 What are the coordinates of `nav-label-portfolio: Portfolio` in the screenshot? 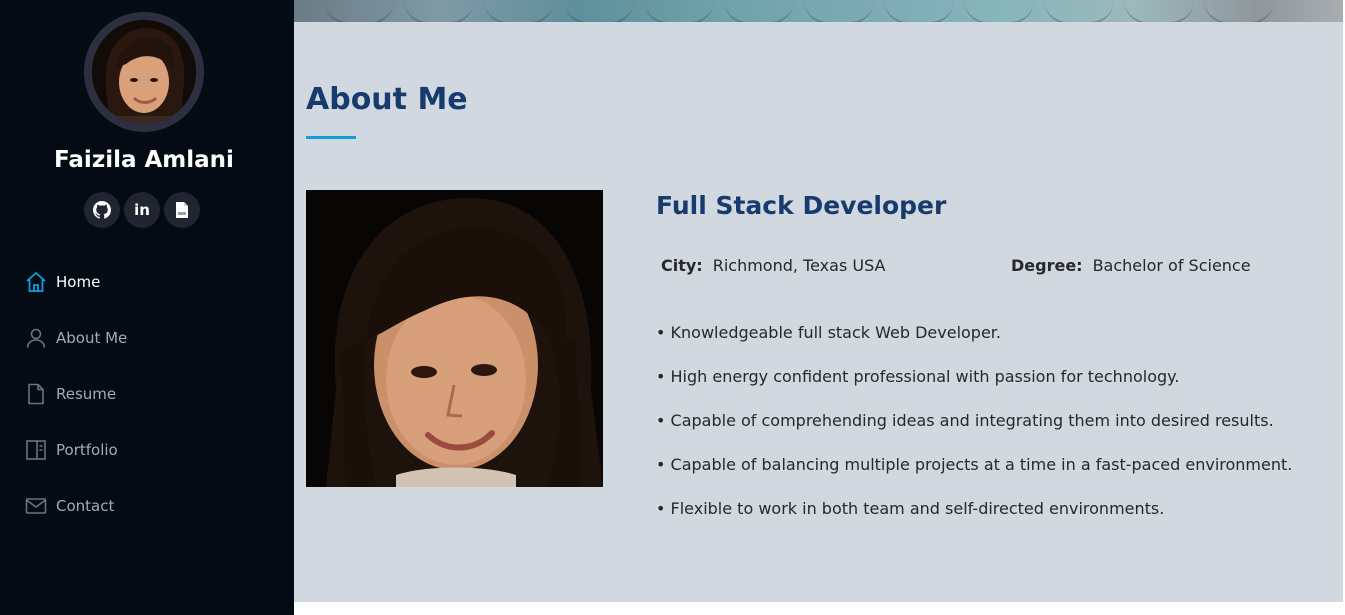 It's located at (87, 450).